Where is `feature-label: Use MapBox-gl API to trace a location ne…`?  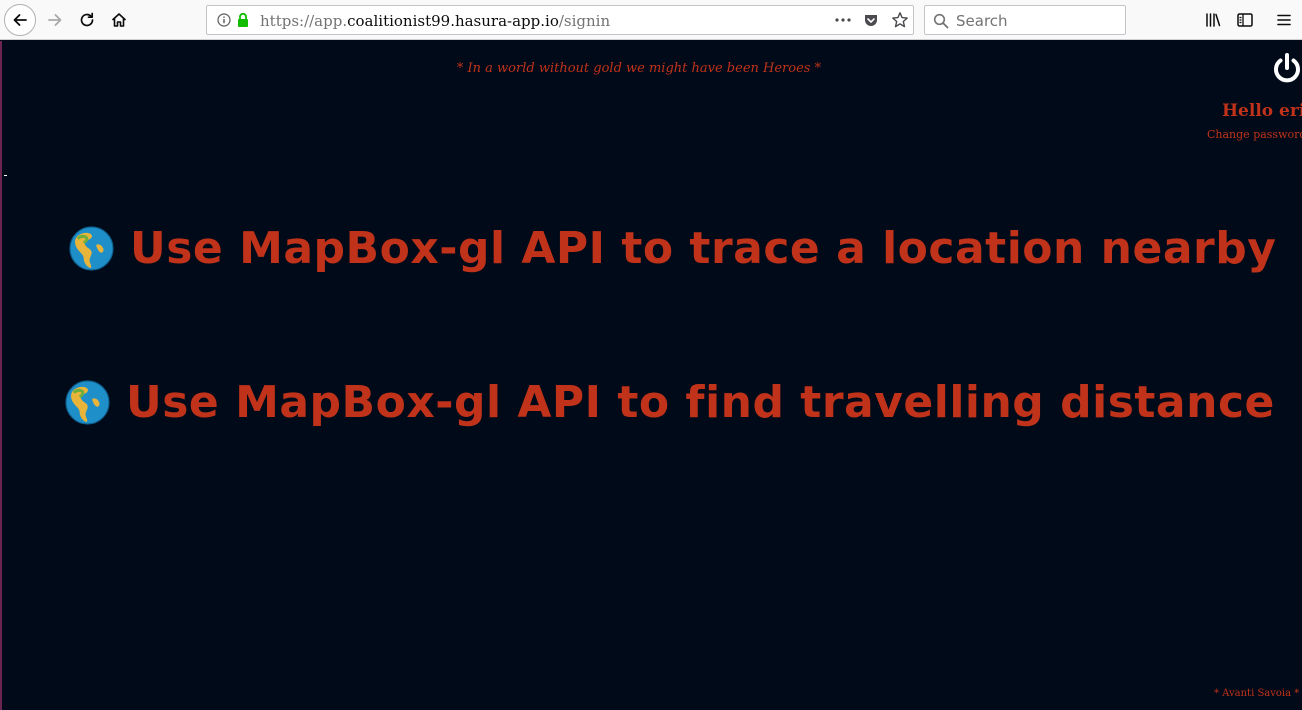
feature-label: Use MapBox-gl API to trace a location ne… is located at coordinates (703, 248).